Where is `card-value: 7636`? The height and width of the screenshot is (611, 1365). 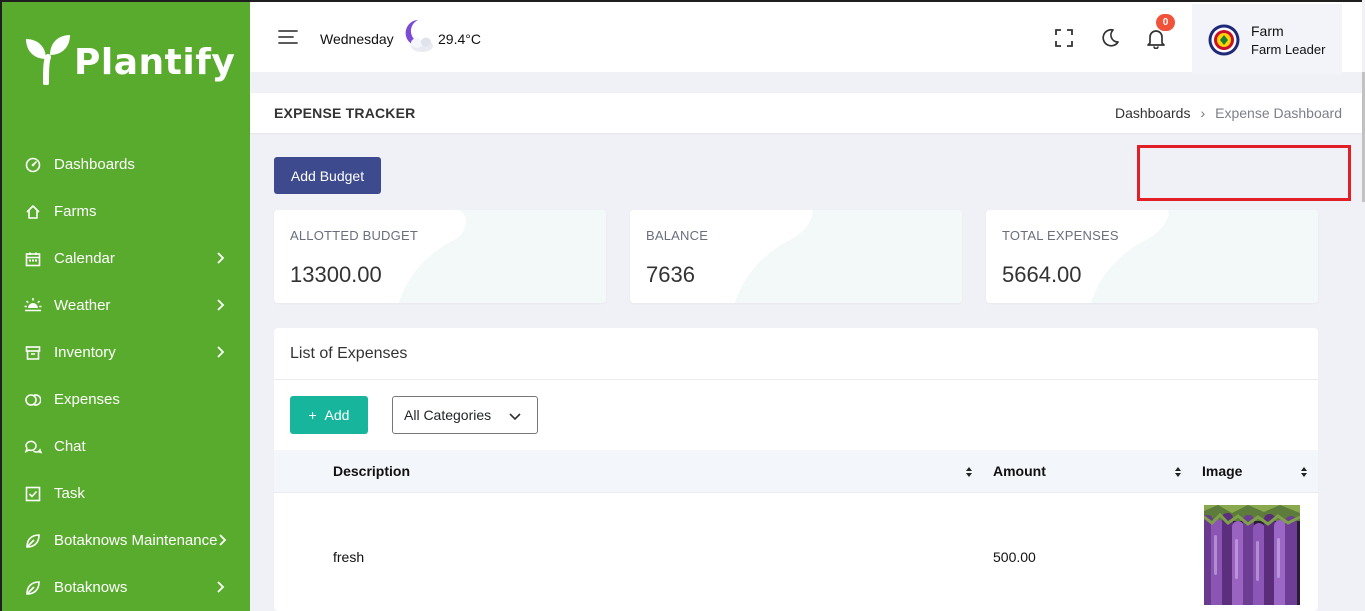 card-value: 7636 is located at coordinates (670, 274).